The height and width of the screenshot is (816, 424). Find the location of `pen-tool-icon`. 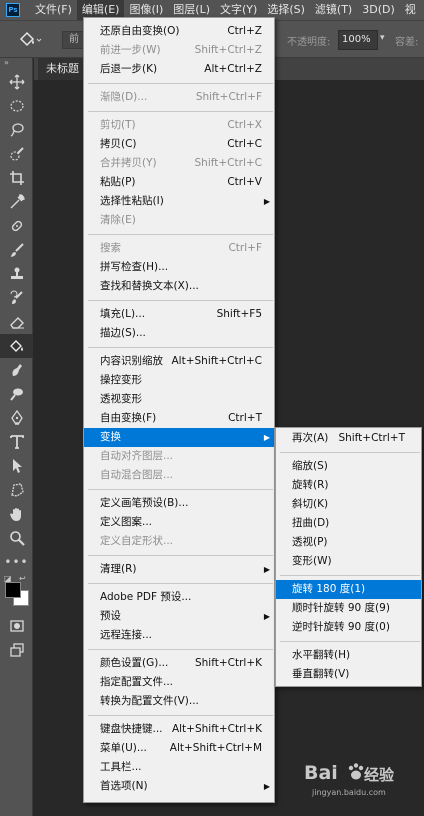

pen-tool-icon is located at coordinates (16, 418).